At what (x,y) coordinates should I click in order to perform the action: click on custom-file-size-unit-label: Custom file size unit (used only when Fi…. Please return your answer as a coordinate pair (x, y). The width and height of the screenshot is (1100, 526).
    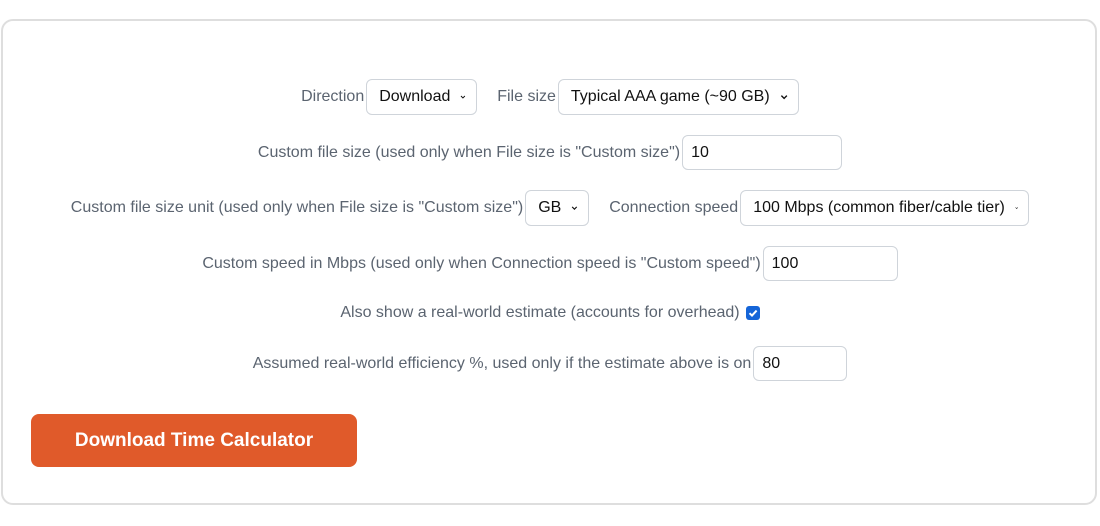
    Looking at the image, I should click on (297, 207).